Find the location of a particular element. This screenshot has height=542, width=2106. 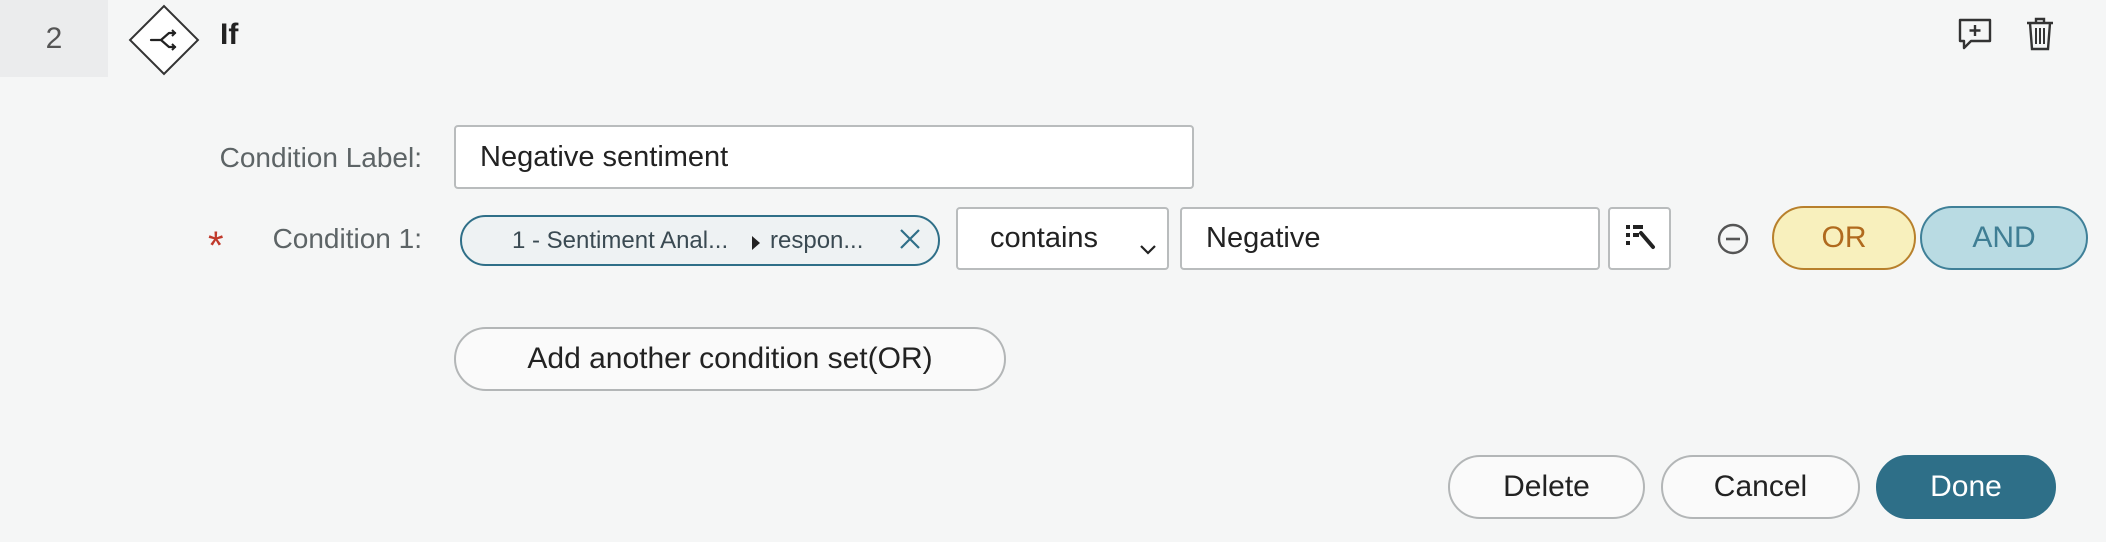

step-number-text: 2 is located at coordinates (54, 38).